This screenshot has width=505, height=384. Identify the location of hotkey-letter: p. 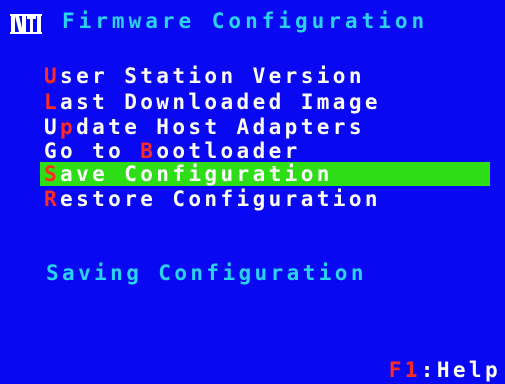
(68, 127).